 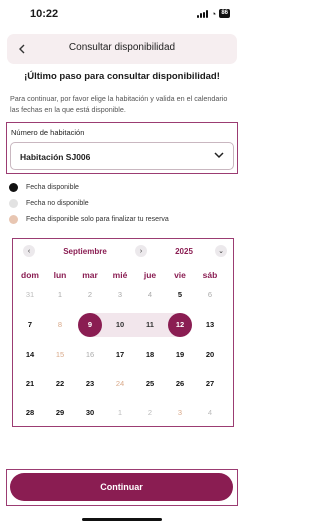 I want to click on status-bar: 10:22 ◔ 86, so click(x=122, y=14).